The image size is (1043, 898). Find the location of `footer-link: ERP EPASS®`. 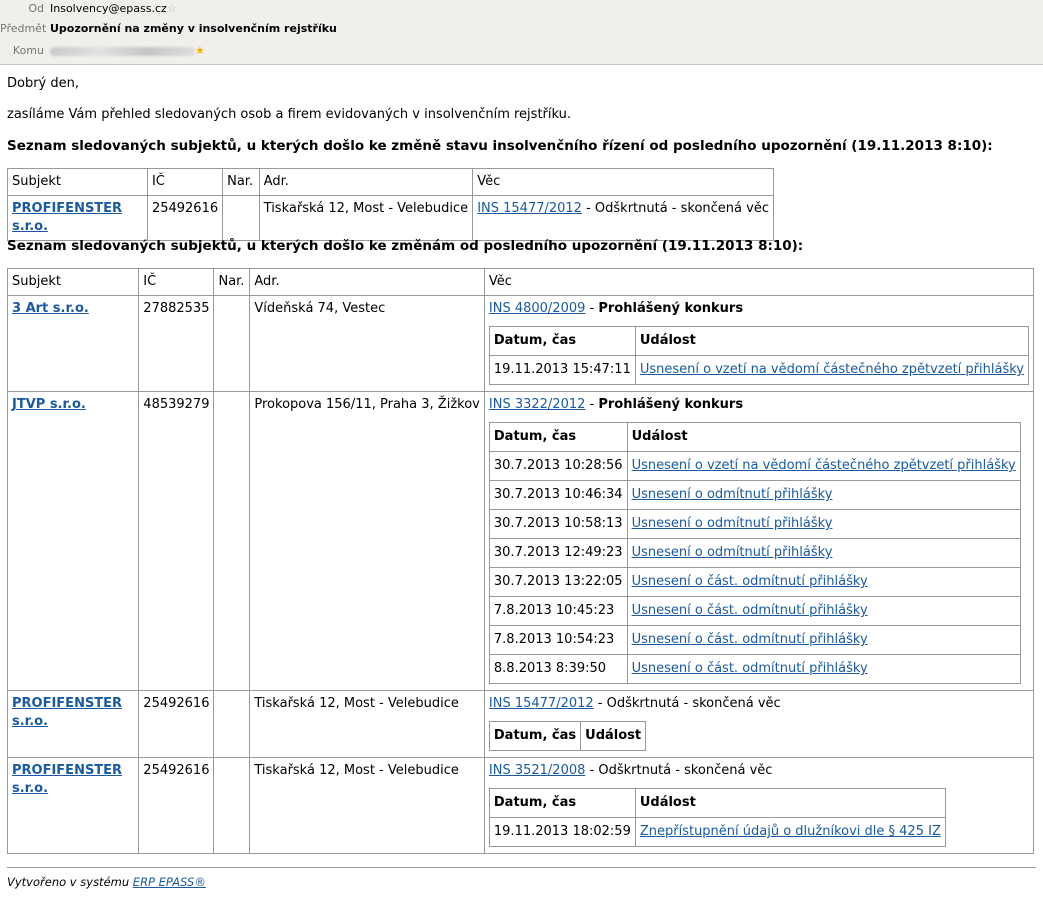

footer-link: ERP EPASS® is located at coordinates (169, 882).